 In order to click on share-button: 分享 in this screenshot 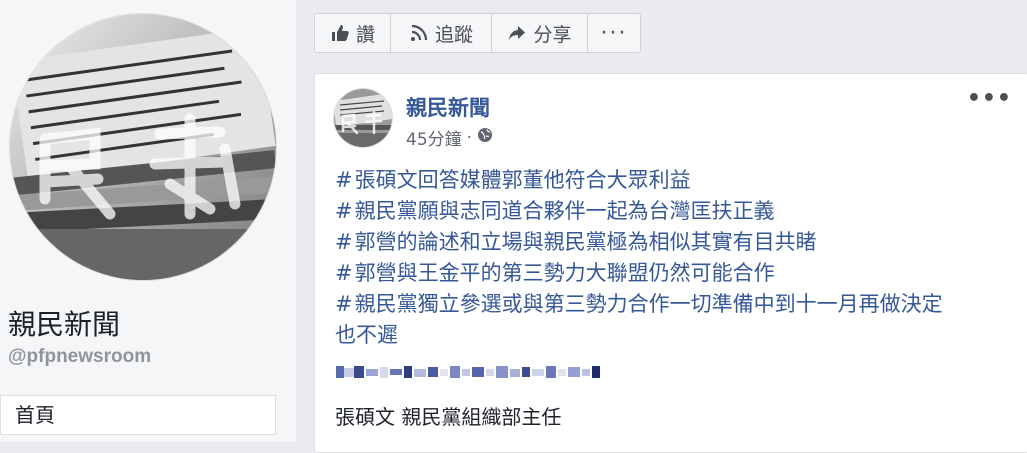, I will do `click(540, 33)`.